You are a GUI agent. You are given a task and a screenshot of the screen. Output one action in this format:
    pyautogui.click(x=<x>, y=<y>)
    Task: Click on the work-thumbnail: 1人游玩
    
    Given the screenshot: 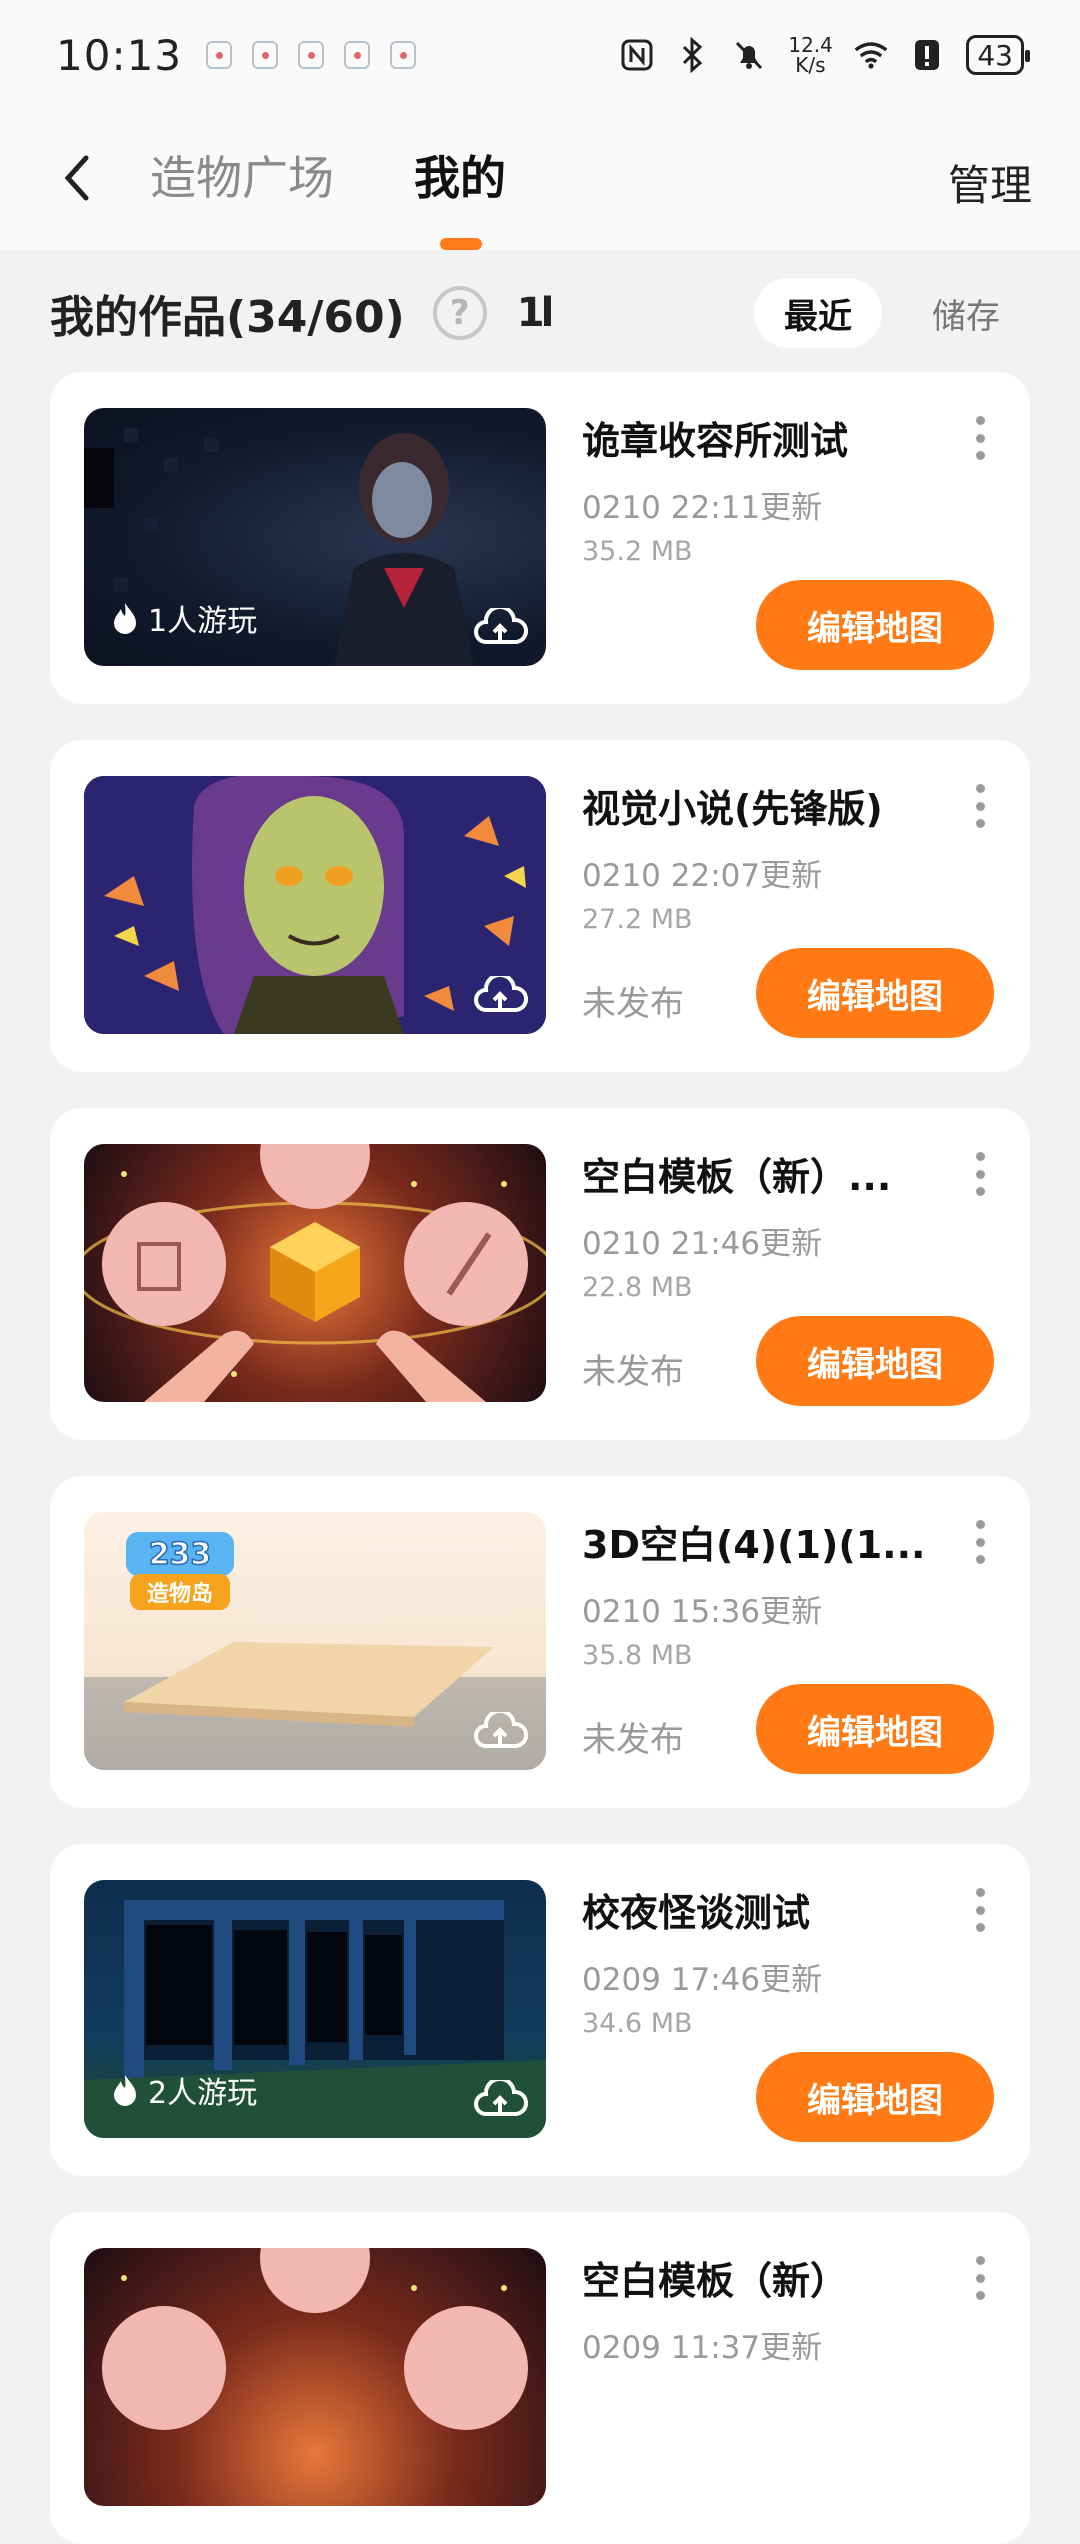 What is the action you would take?
    pyautogui.click(x=315, y=537)
    